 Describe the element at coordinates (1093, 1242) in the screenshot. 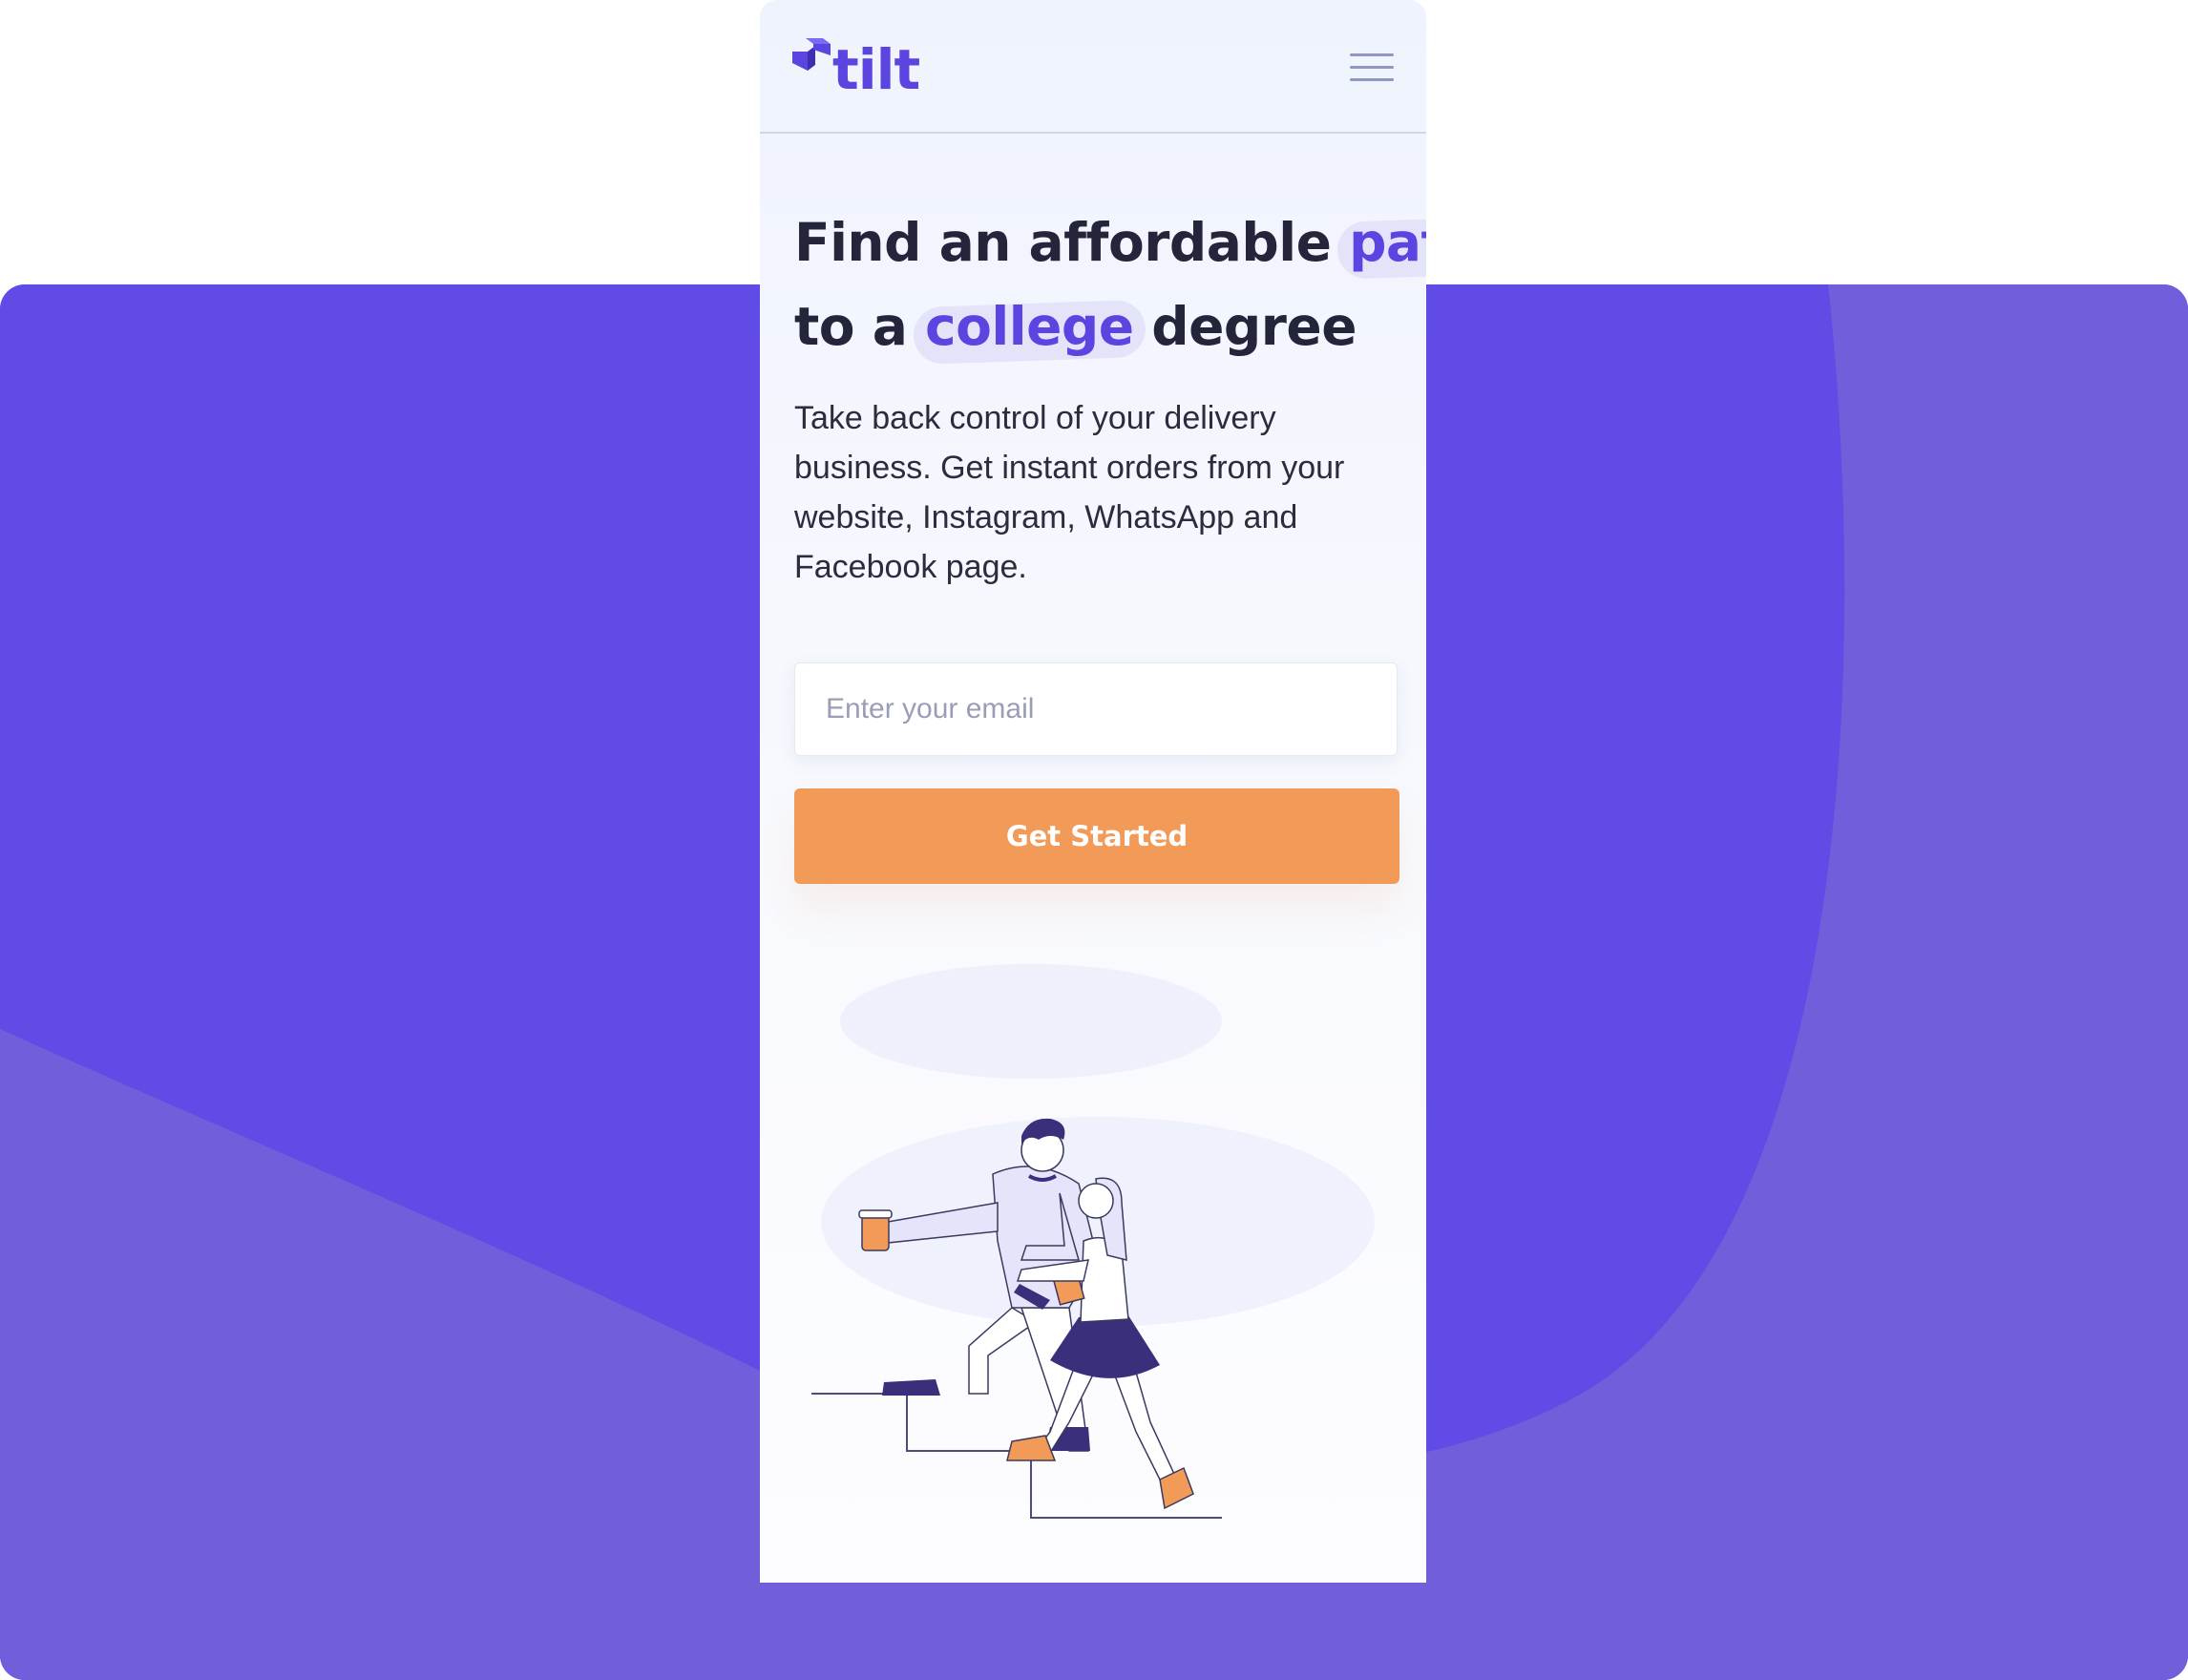

I see `people-climbing-stairs-illustration` at that location.